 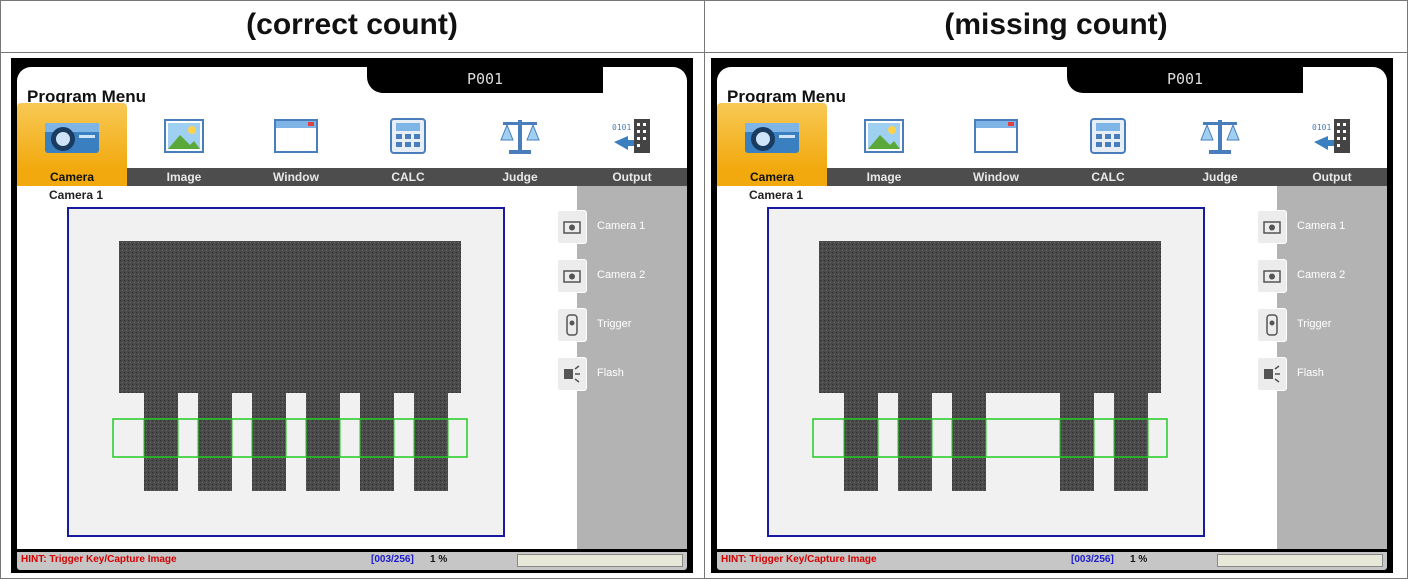 What do you see at coordinates (996, 438) in the screenshot?
I see `roi-dividers` at bounding box center [996, 438].